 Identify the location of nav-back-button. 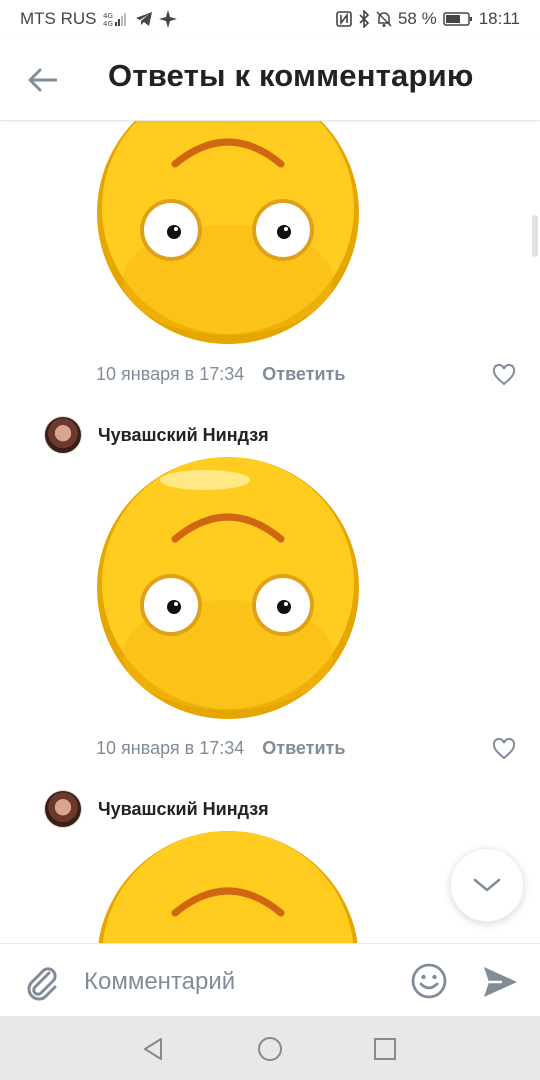
(154, 1049).